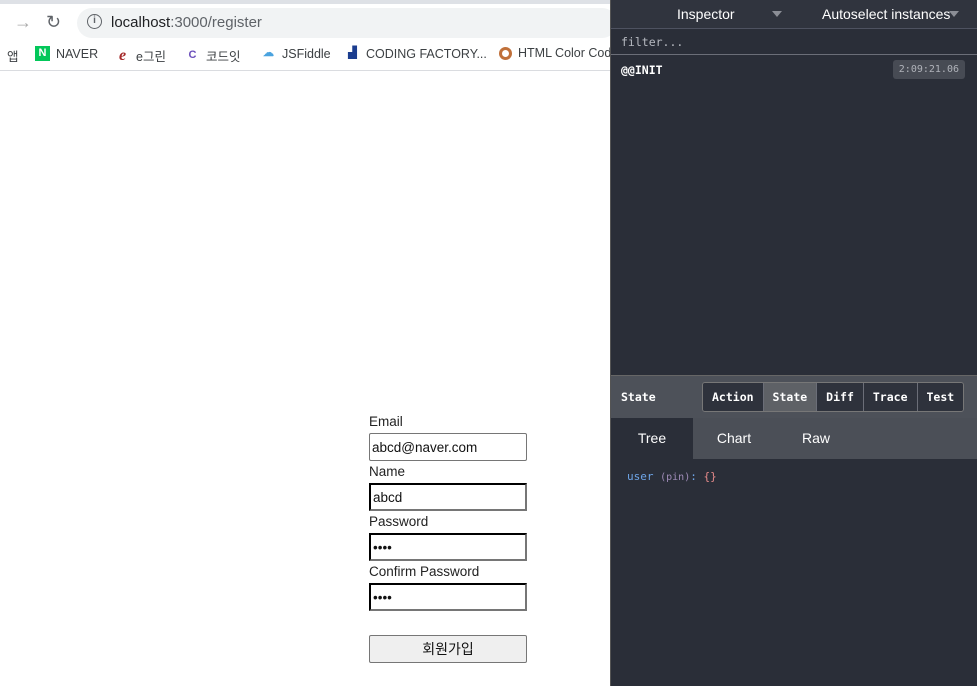  What do you see at coordinates (448, 547) in the screenshot?
I see `password-field` at bounding box center [448, 547].